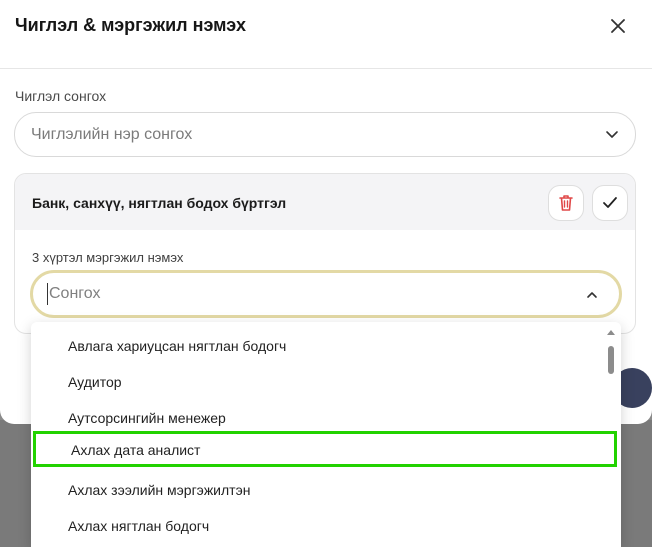 This screenshot has height=547, width=652. Describe the element at coordinates (325, 449) in the screenshot. I see `dropdown-option-highlighted: Ахлах дата аналист` at that location.